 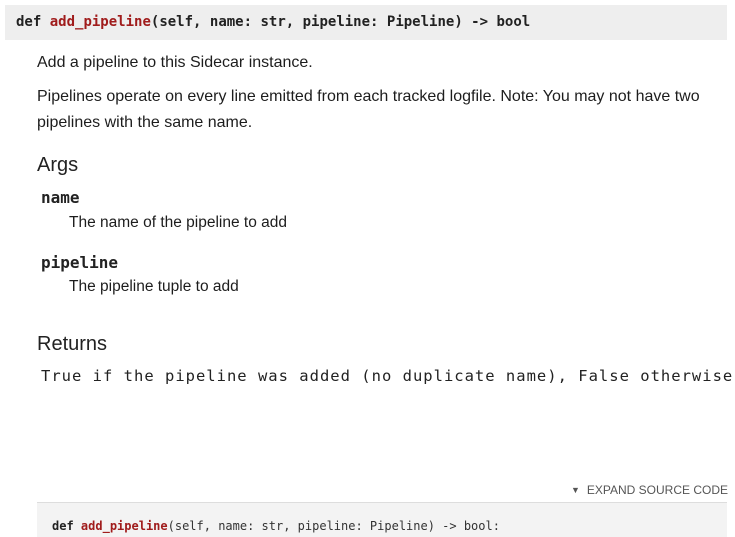 What do you see at coordinates (100, 22) in the screenshot?
I see `function-name: add_pipeline` at bounding box center [100, 22].